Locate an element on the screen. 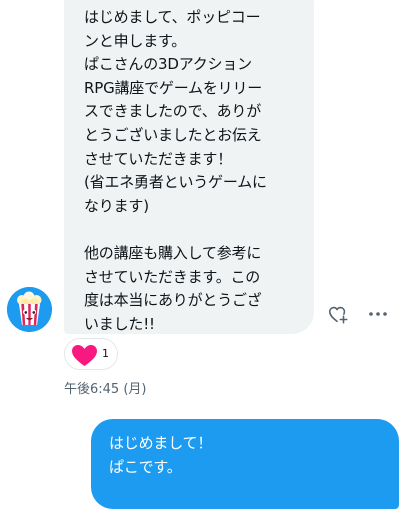  message-line: とうございましたとお伝え is located at coordinates (173, 134).